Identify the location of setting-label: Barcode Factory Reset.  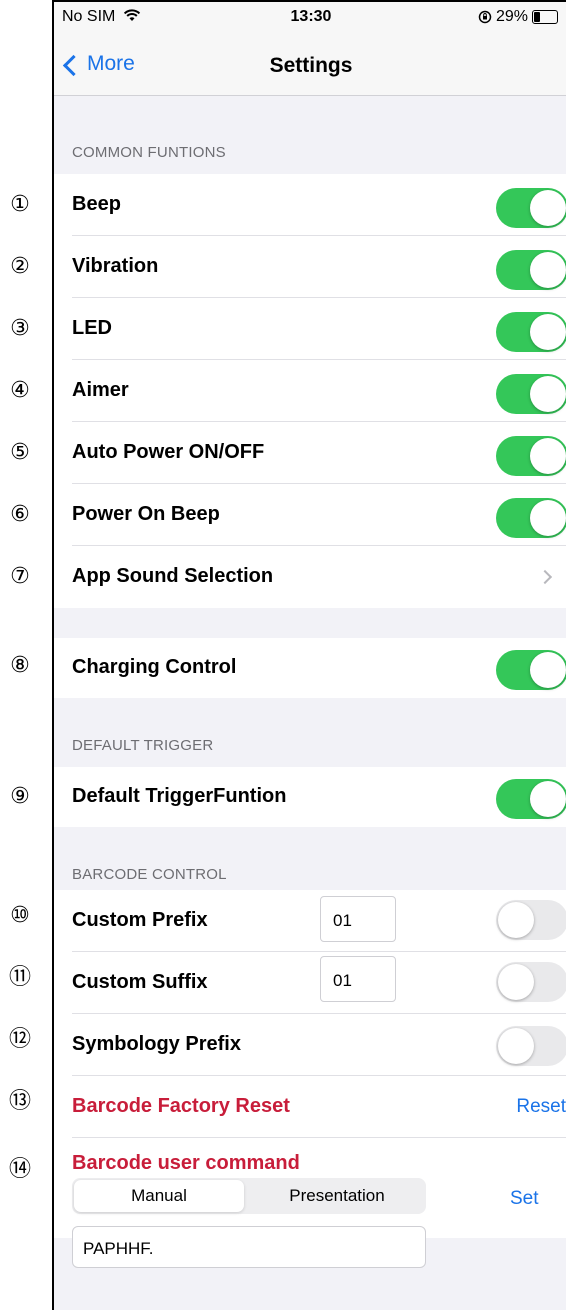
(181, 1106).